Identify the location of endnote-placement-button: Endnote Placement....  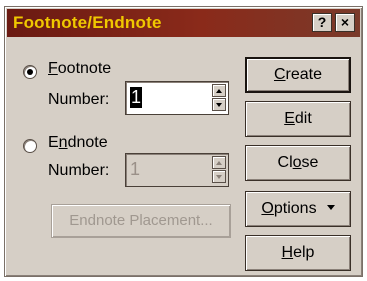
(141, 221).